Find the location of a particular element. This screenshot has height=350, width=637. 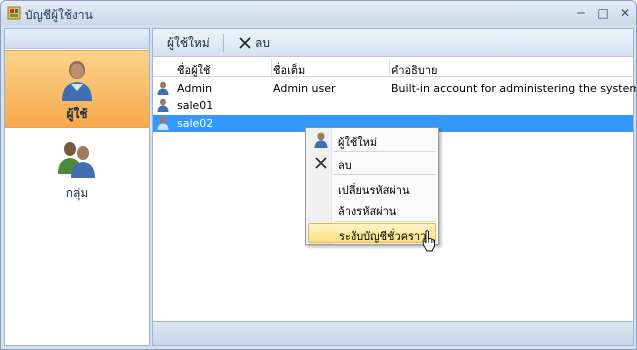

menu-item-label: ล้างรหัสผ่าน is located at coordinates (367, 211).